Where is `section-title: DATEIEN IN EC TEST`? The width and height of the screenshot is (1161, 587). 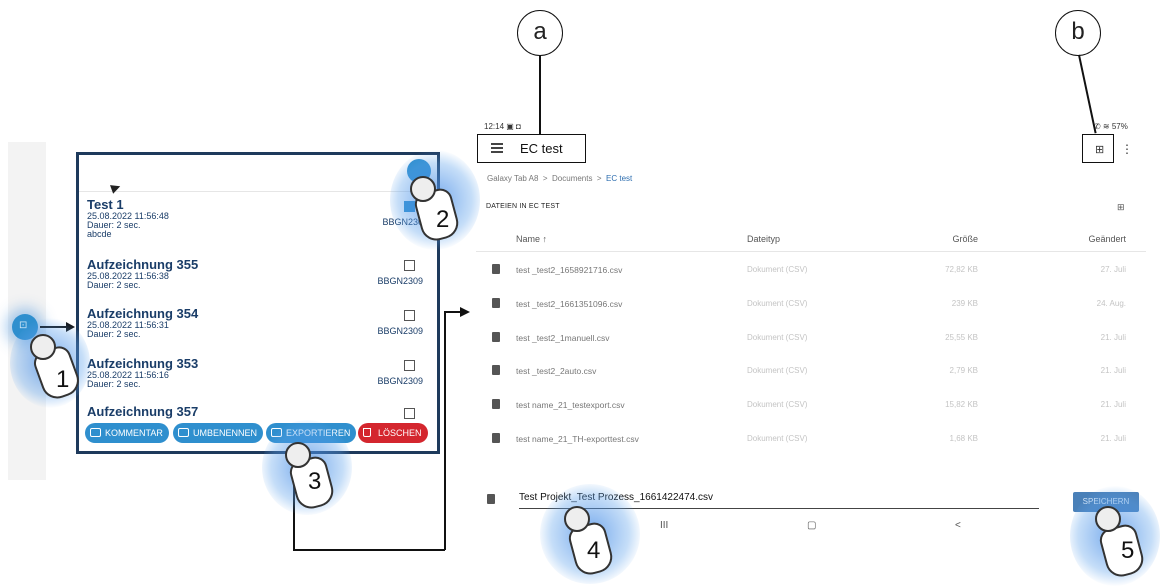
section-title: DATEIEN IN EC TEST is located at coordinates (523, 206).